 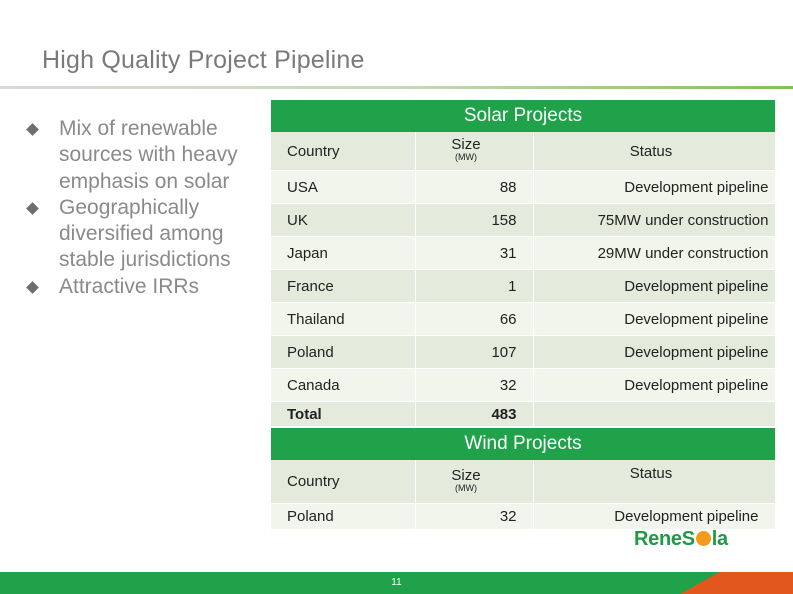 I want to click on size-cell: 107, so click(x=474, y=352).